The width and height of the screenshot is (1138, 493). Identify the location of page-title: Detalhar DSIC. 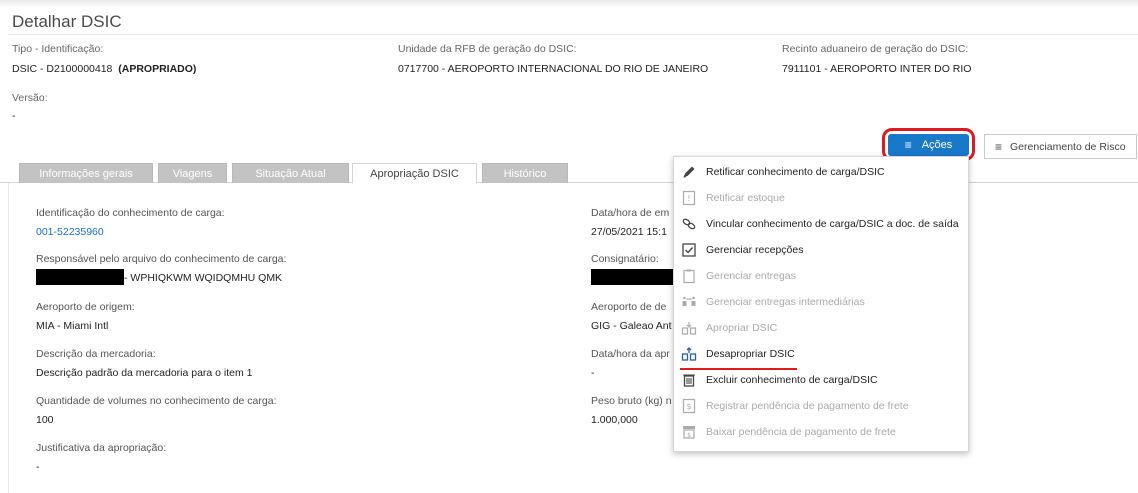
(67, 21).